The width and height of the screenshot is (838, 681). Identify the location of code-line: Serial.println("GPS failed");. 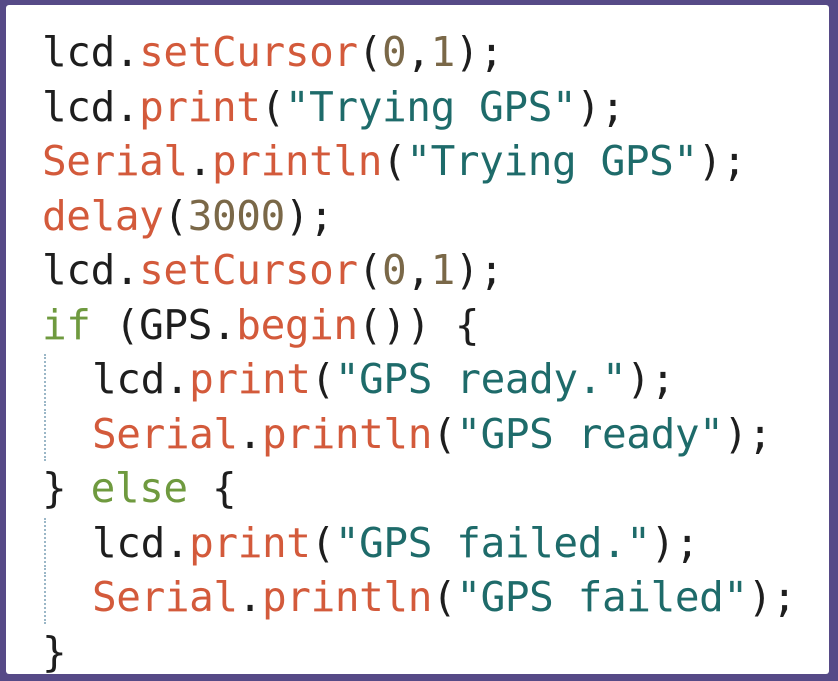
(417, 597).